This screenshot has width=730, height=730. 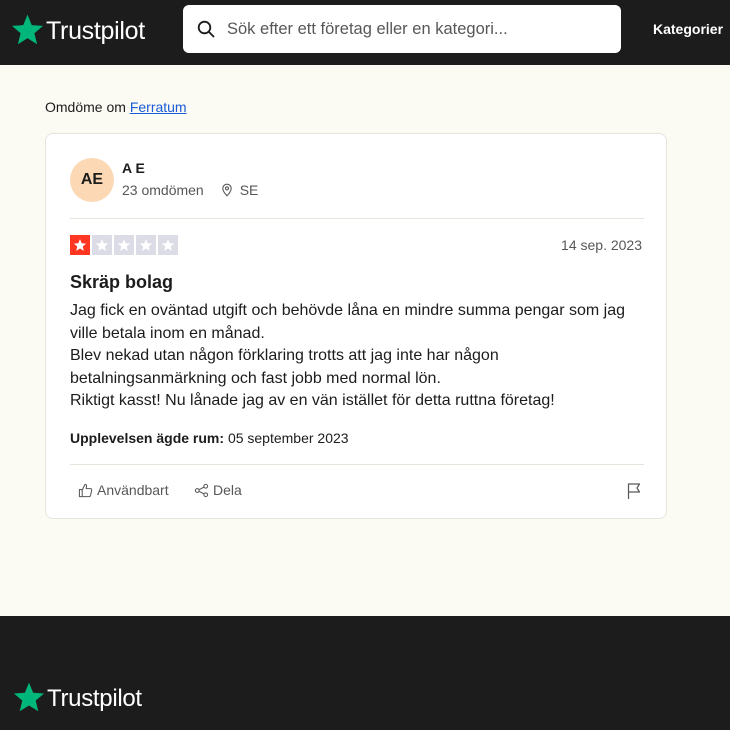 I want to click on reviewer-meta: 23 omdömen SE, so click(x=190, y=190).